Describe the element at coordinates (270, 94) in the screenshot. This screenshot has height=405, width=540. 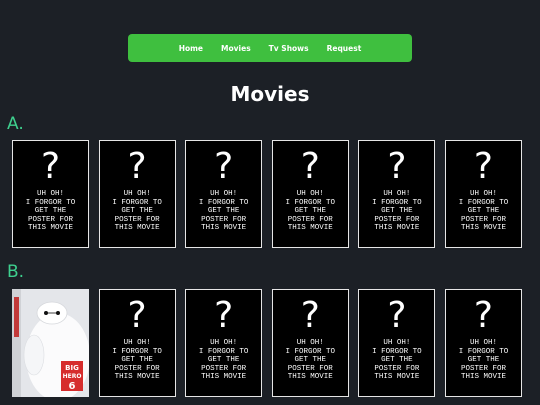
I see `page-title: Movies` at that location.